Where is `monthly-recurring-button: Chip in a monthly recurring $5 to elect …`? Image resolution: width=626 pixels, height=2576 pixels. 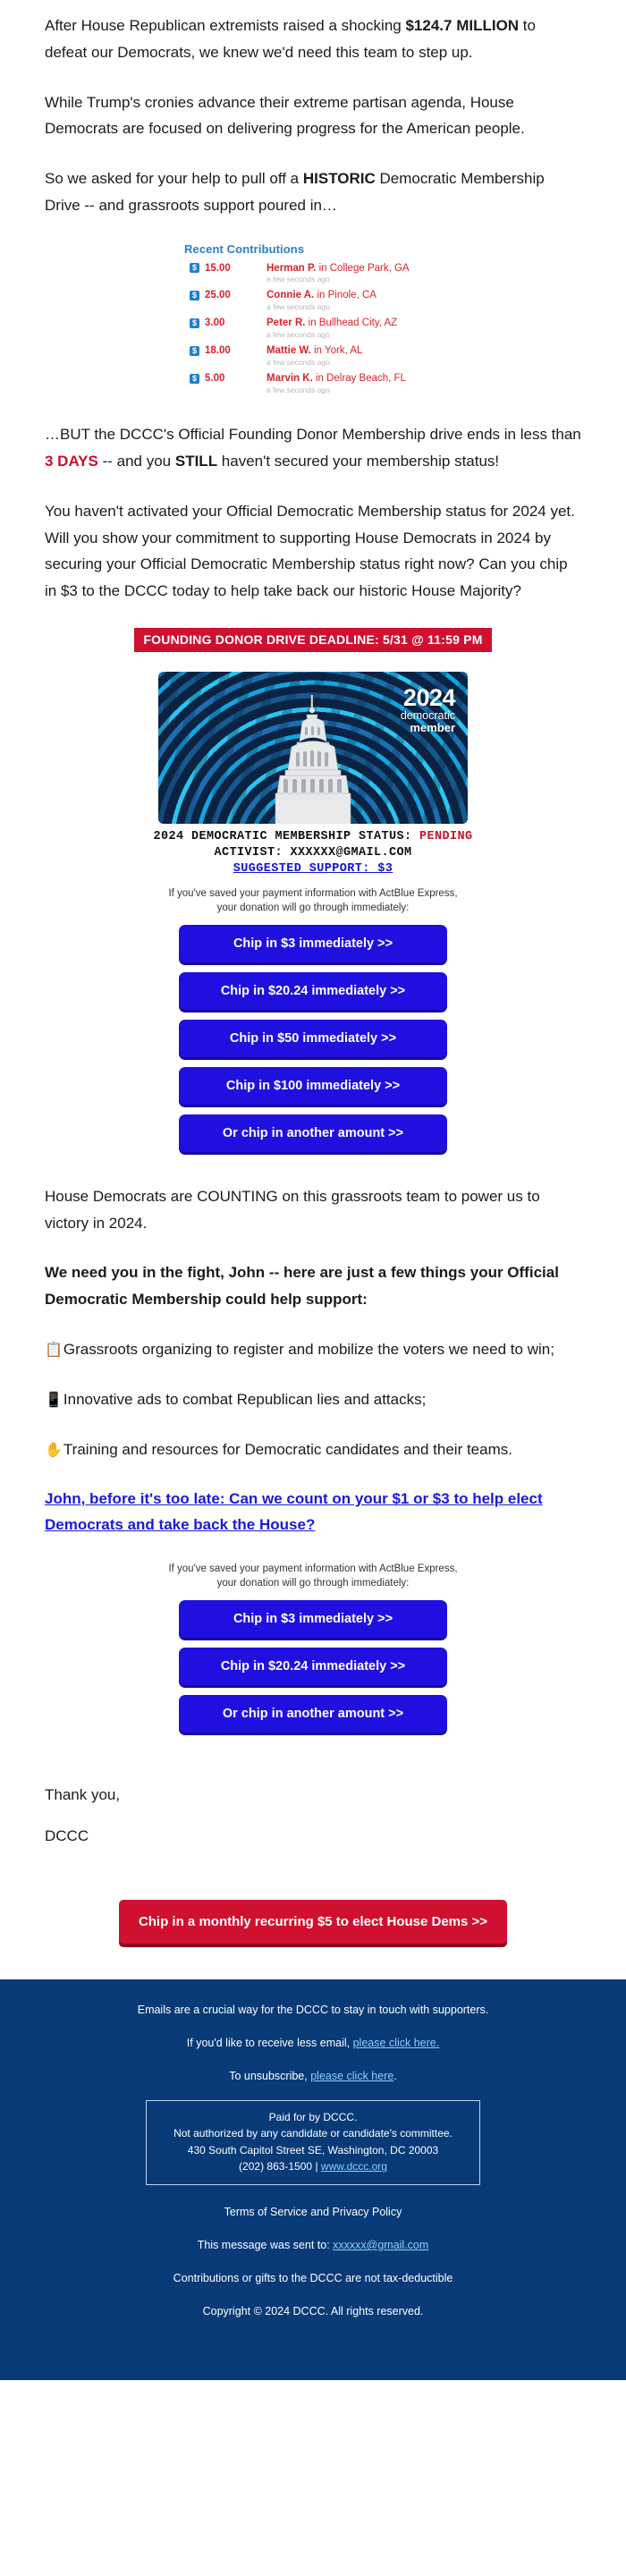
monthly-recurring-button: Chip in a monthly recurring $5 to elect … is located at coordinates (313, 1921).